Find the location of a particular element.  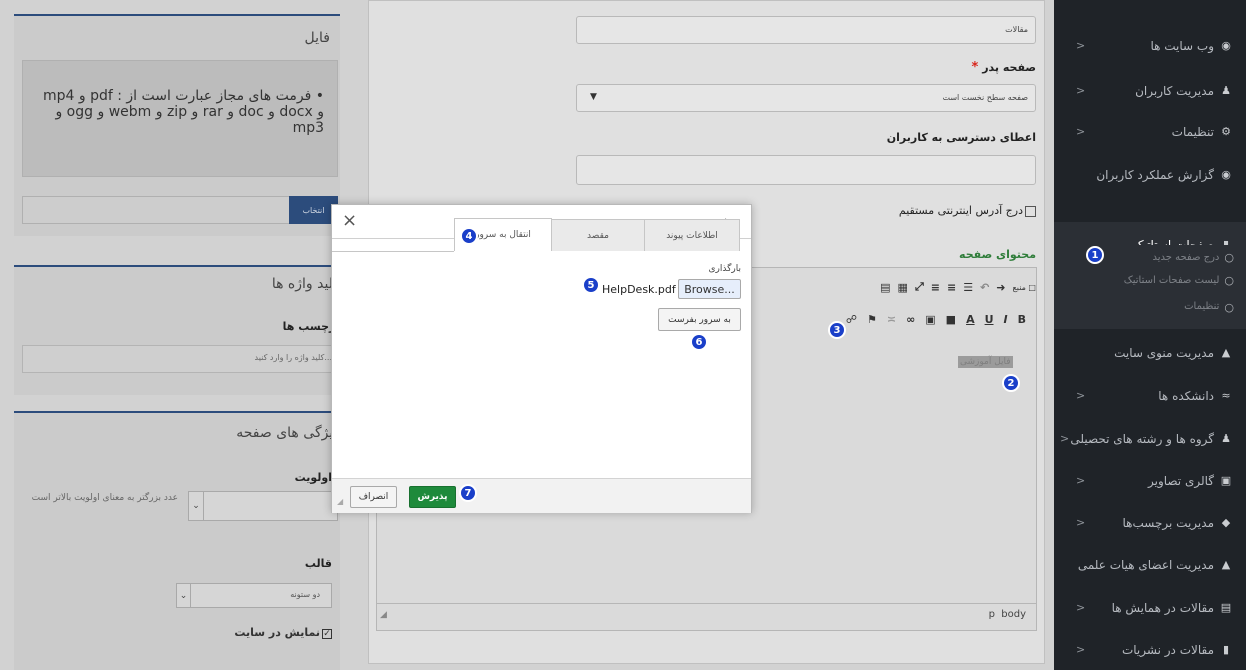

italic-icon: I is located at coordinates (1006, 319).